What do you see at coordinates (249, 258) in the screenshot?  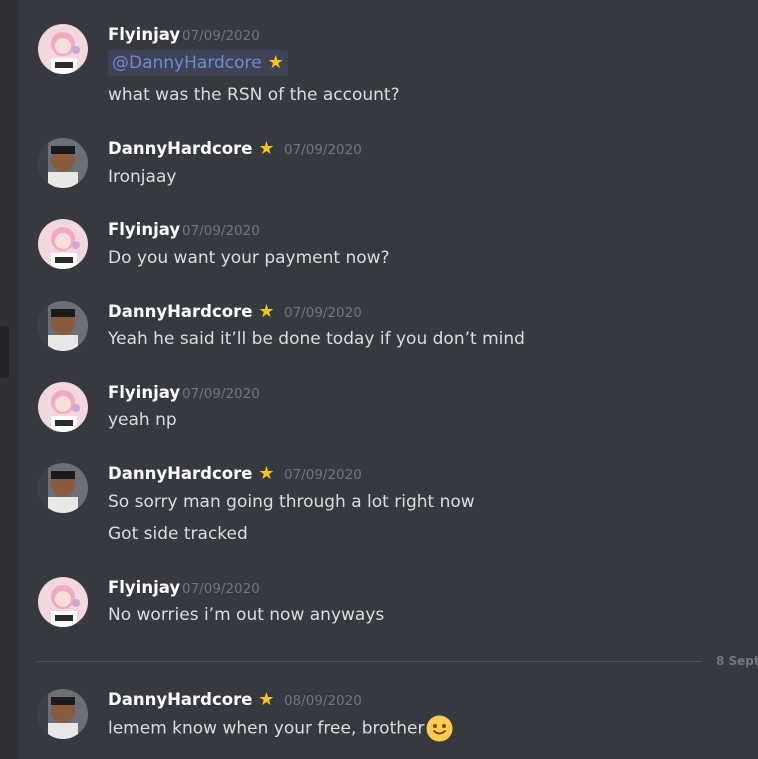 I see `message-text: Do you want your payment now?` at bounding box center [249, 258].